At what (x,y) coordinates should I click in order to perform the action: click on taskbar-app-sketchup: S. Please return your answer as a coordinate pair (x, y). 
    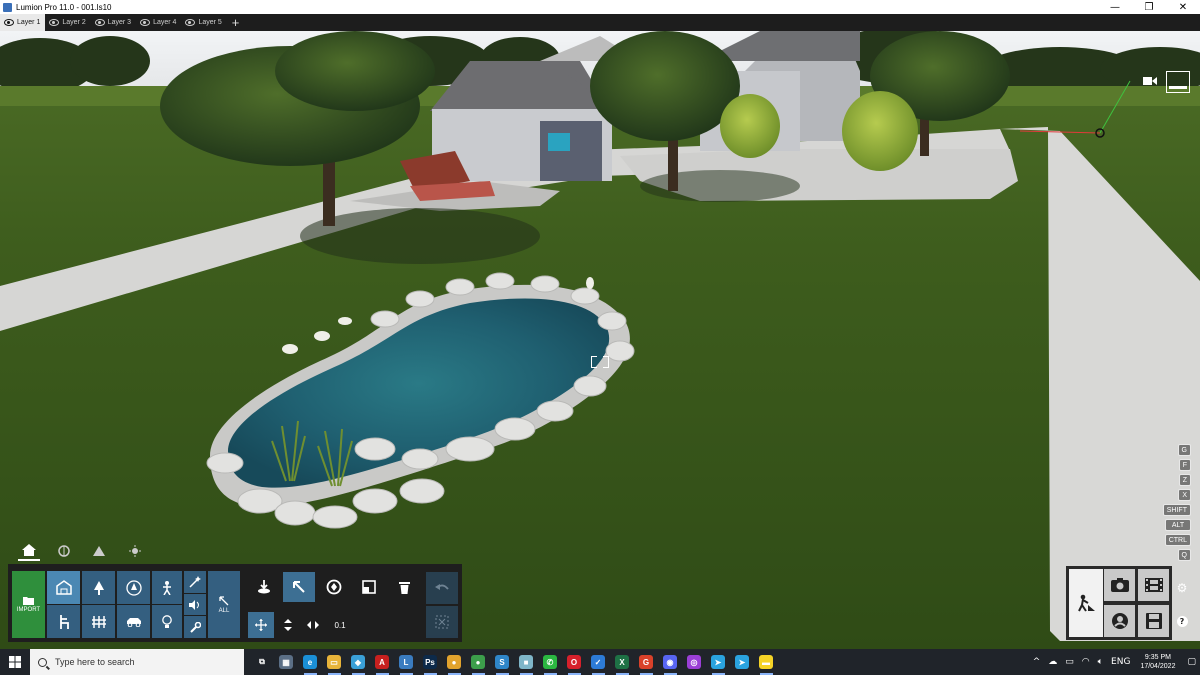
    Looking at the image, I should click on (502, 662).